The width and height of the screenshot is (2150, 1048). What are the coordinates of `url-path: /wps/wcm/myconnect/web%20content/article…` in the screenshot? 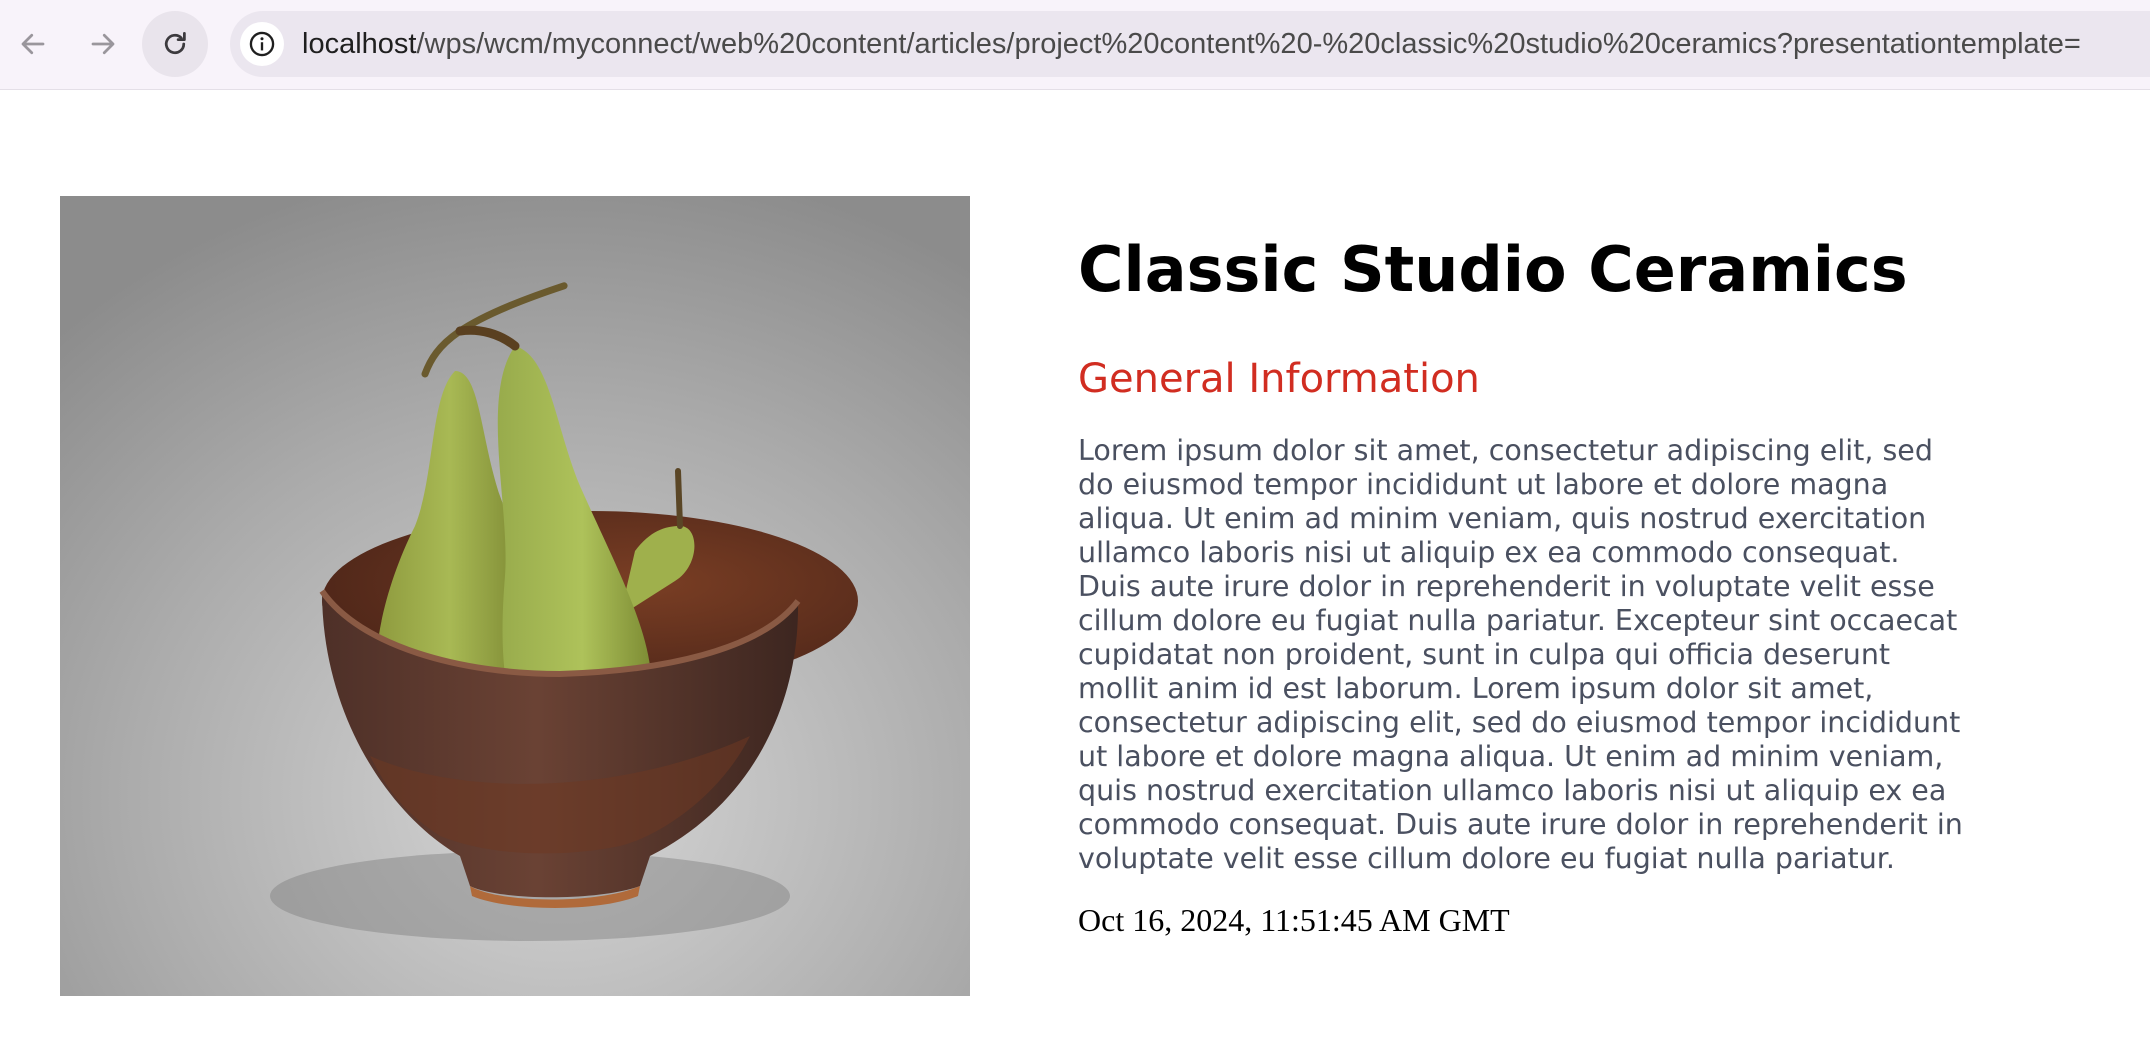 It's located at (1248, 44).